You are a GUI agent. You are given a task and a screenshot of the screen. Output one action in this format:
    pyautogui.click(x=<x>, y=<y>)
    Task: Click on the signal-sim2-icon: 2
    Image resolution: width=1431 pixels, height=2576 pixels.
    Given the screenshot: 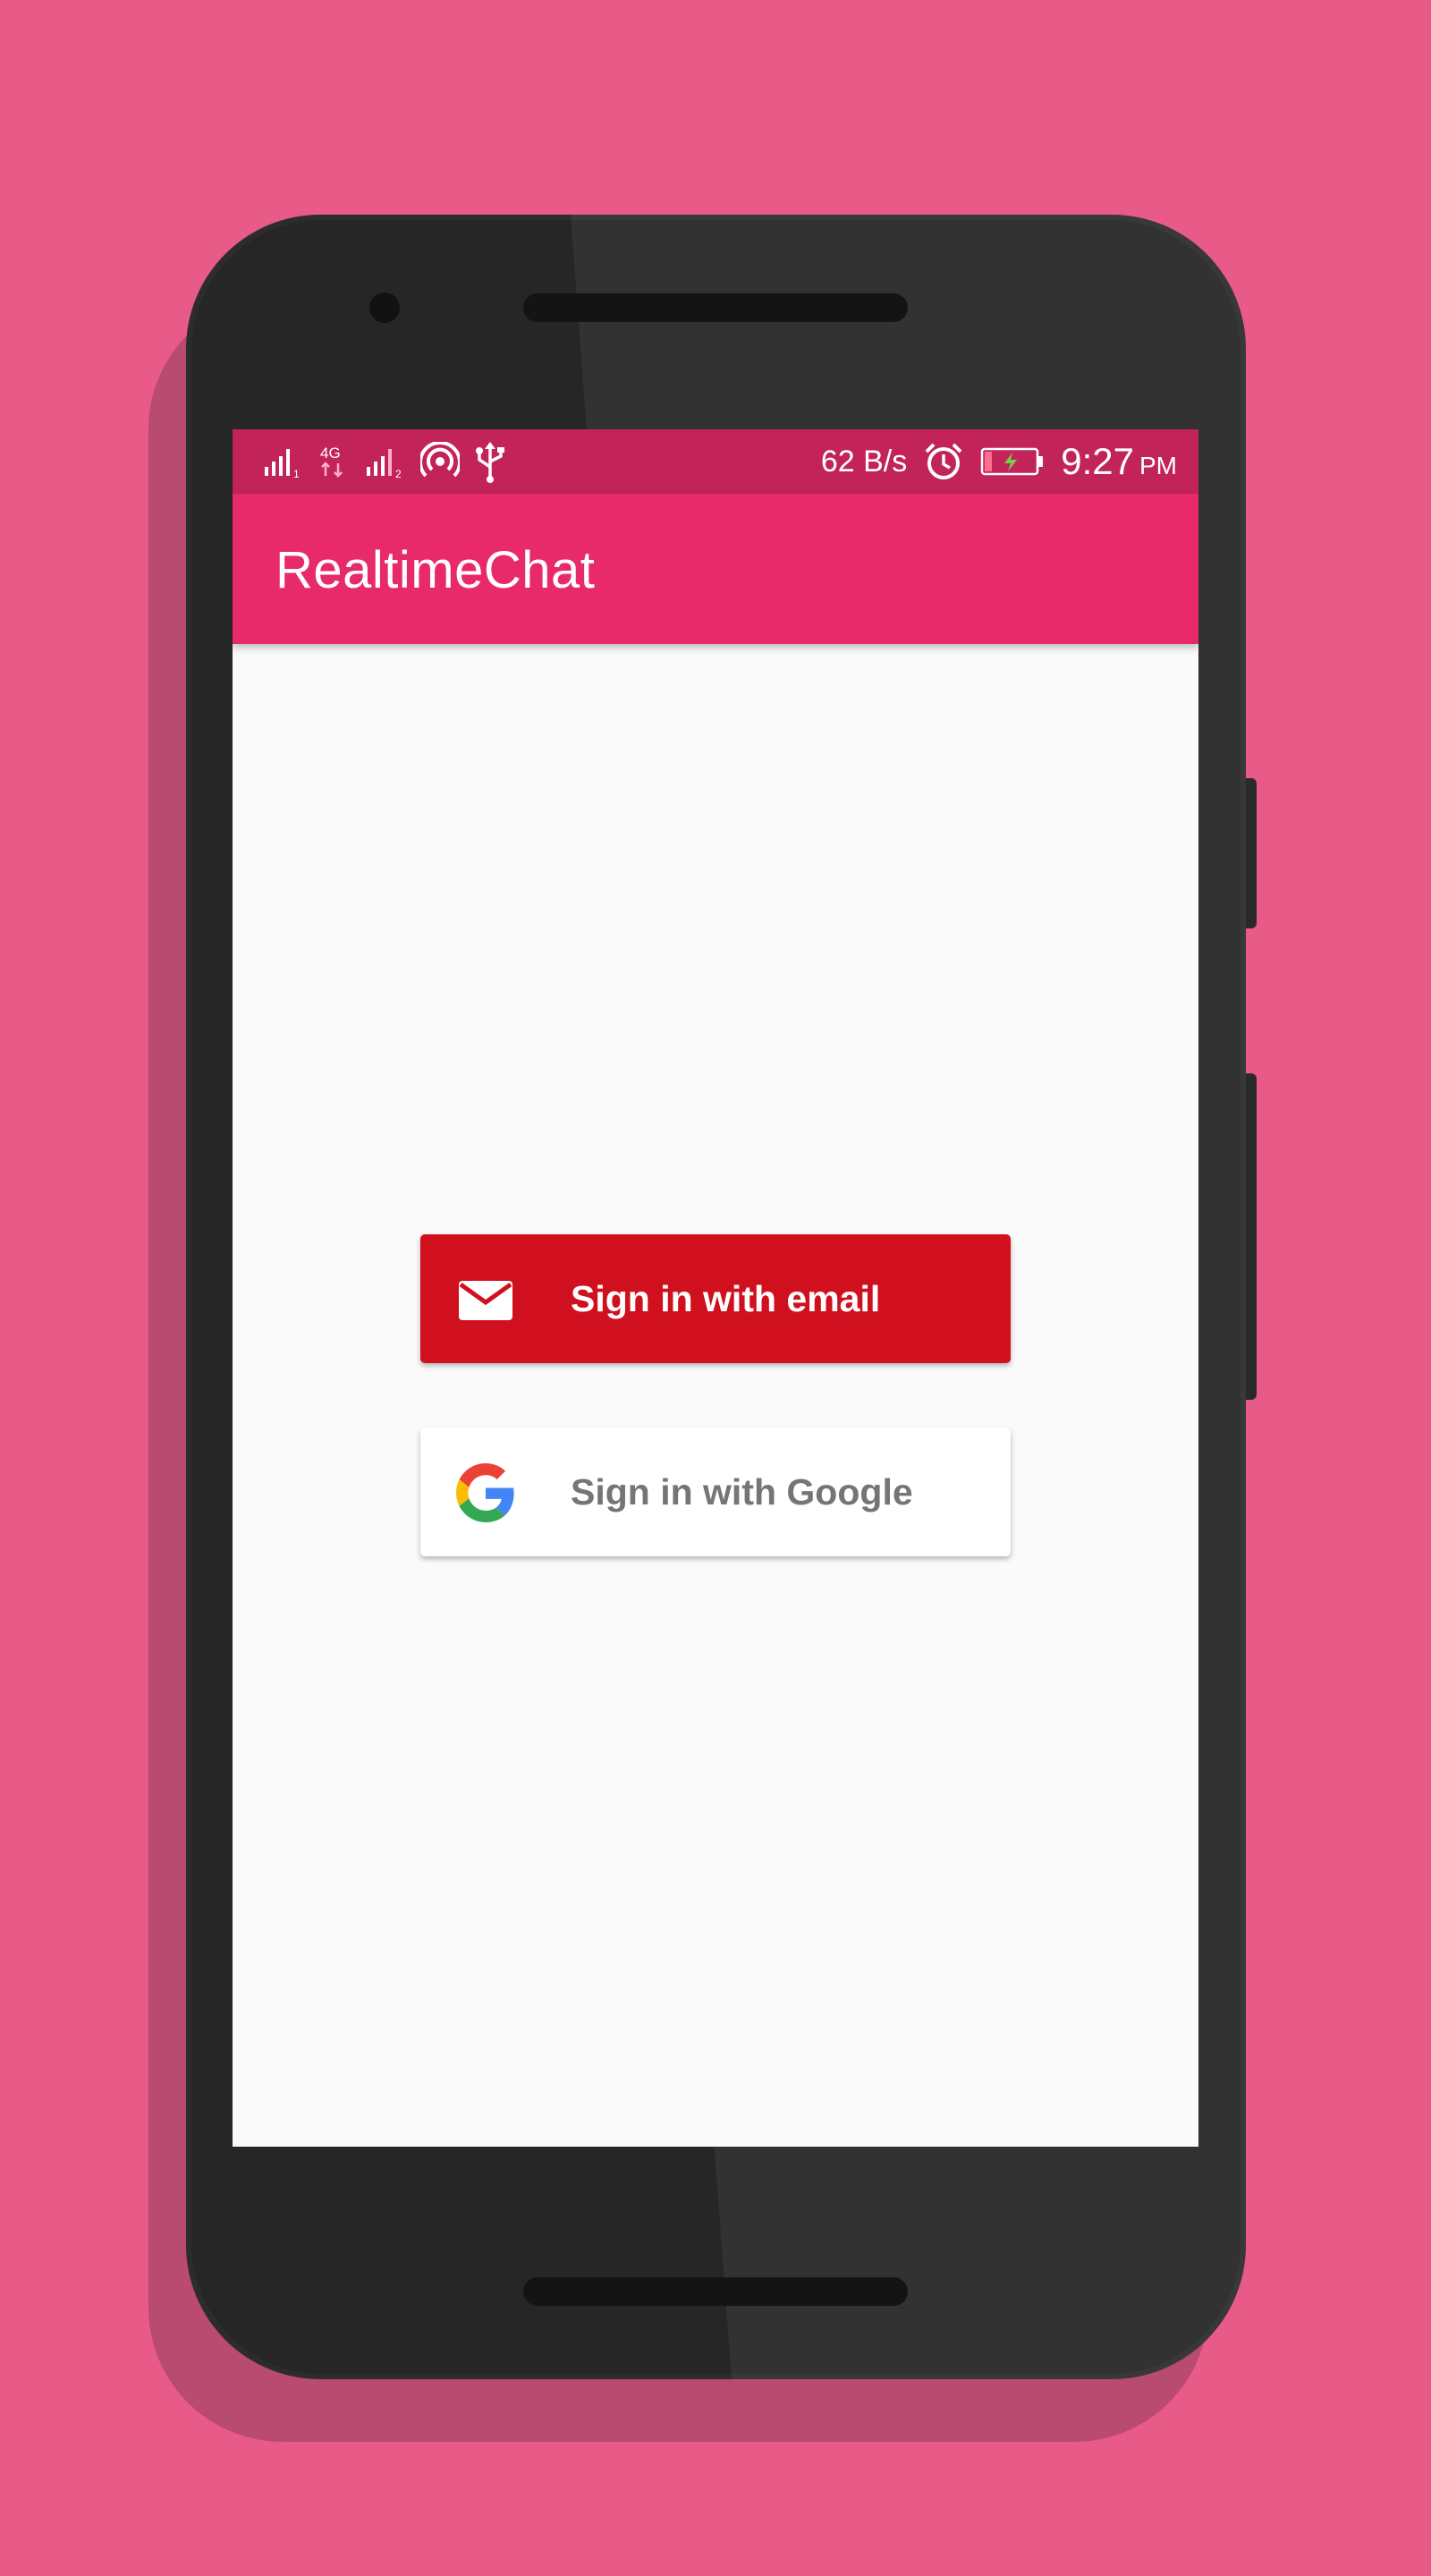 What is the action you would take?
    pyautogui.click(x=385, y=464)
    